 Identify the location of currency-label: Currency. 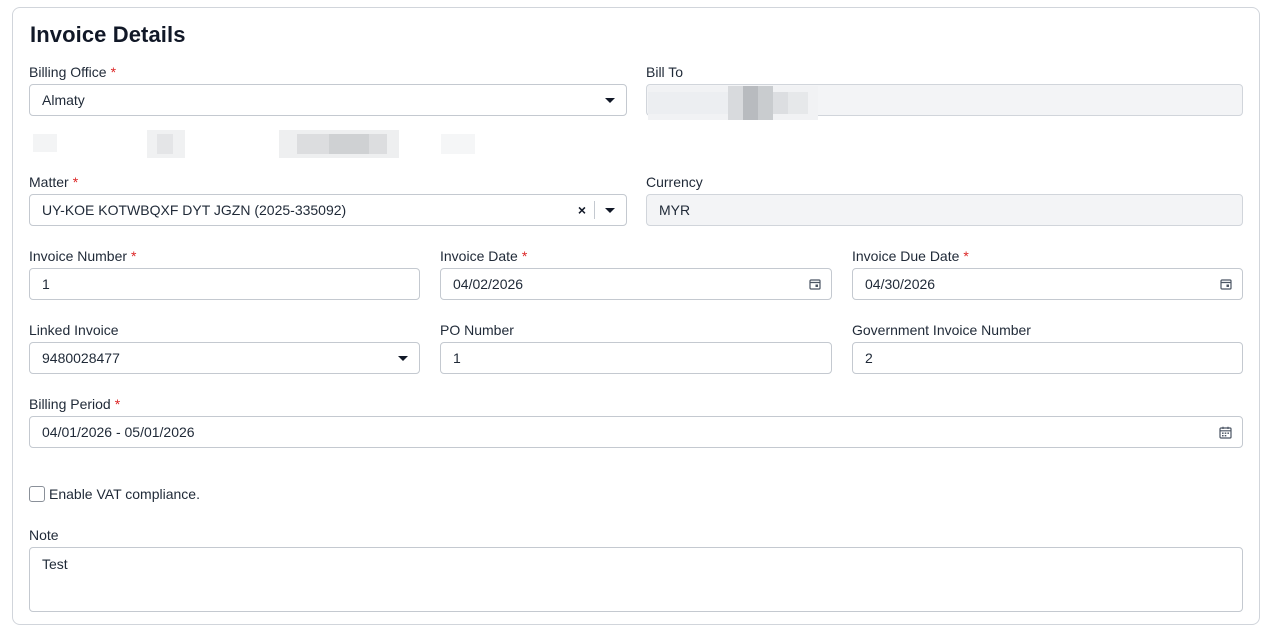
(674, 182).